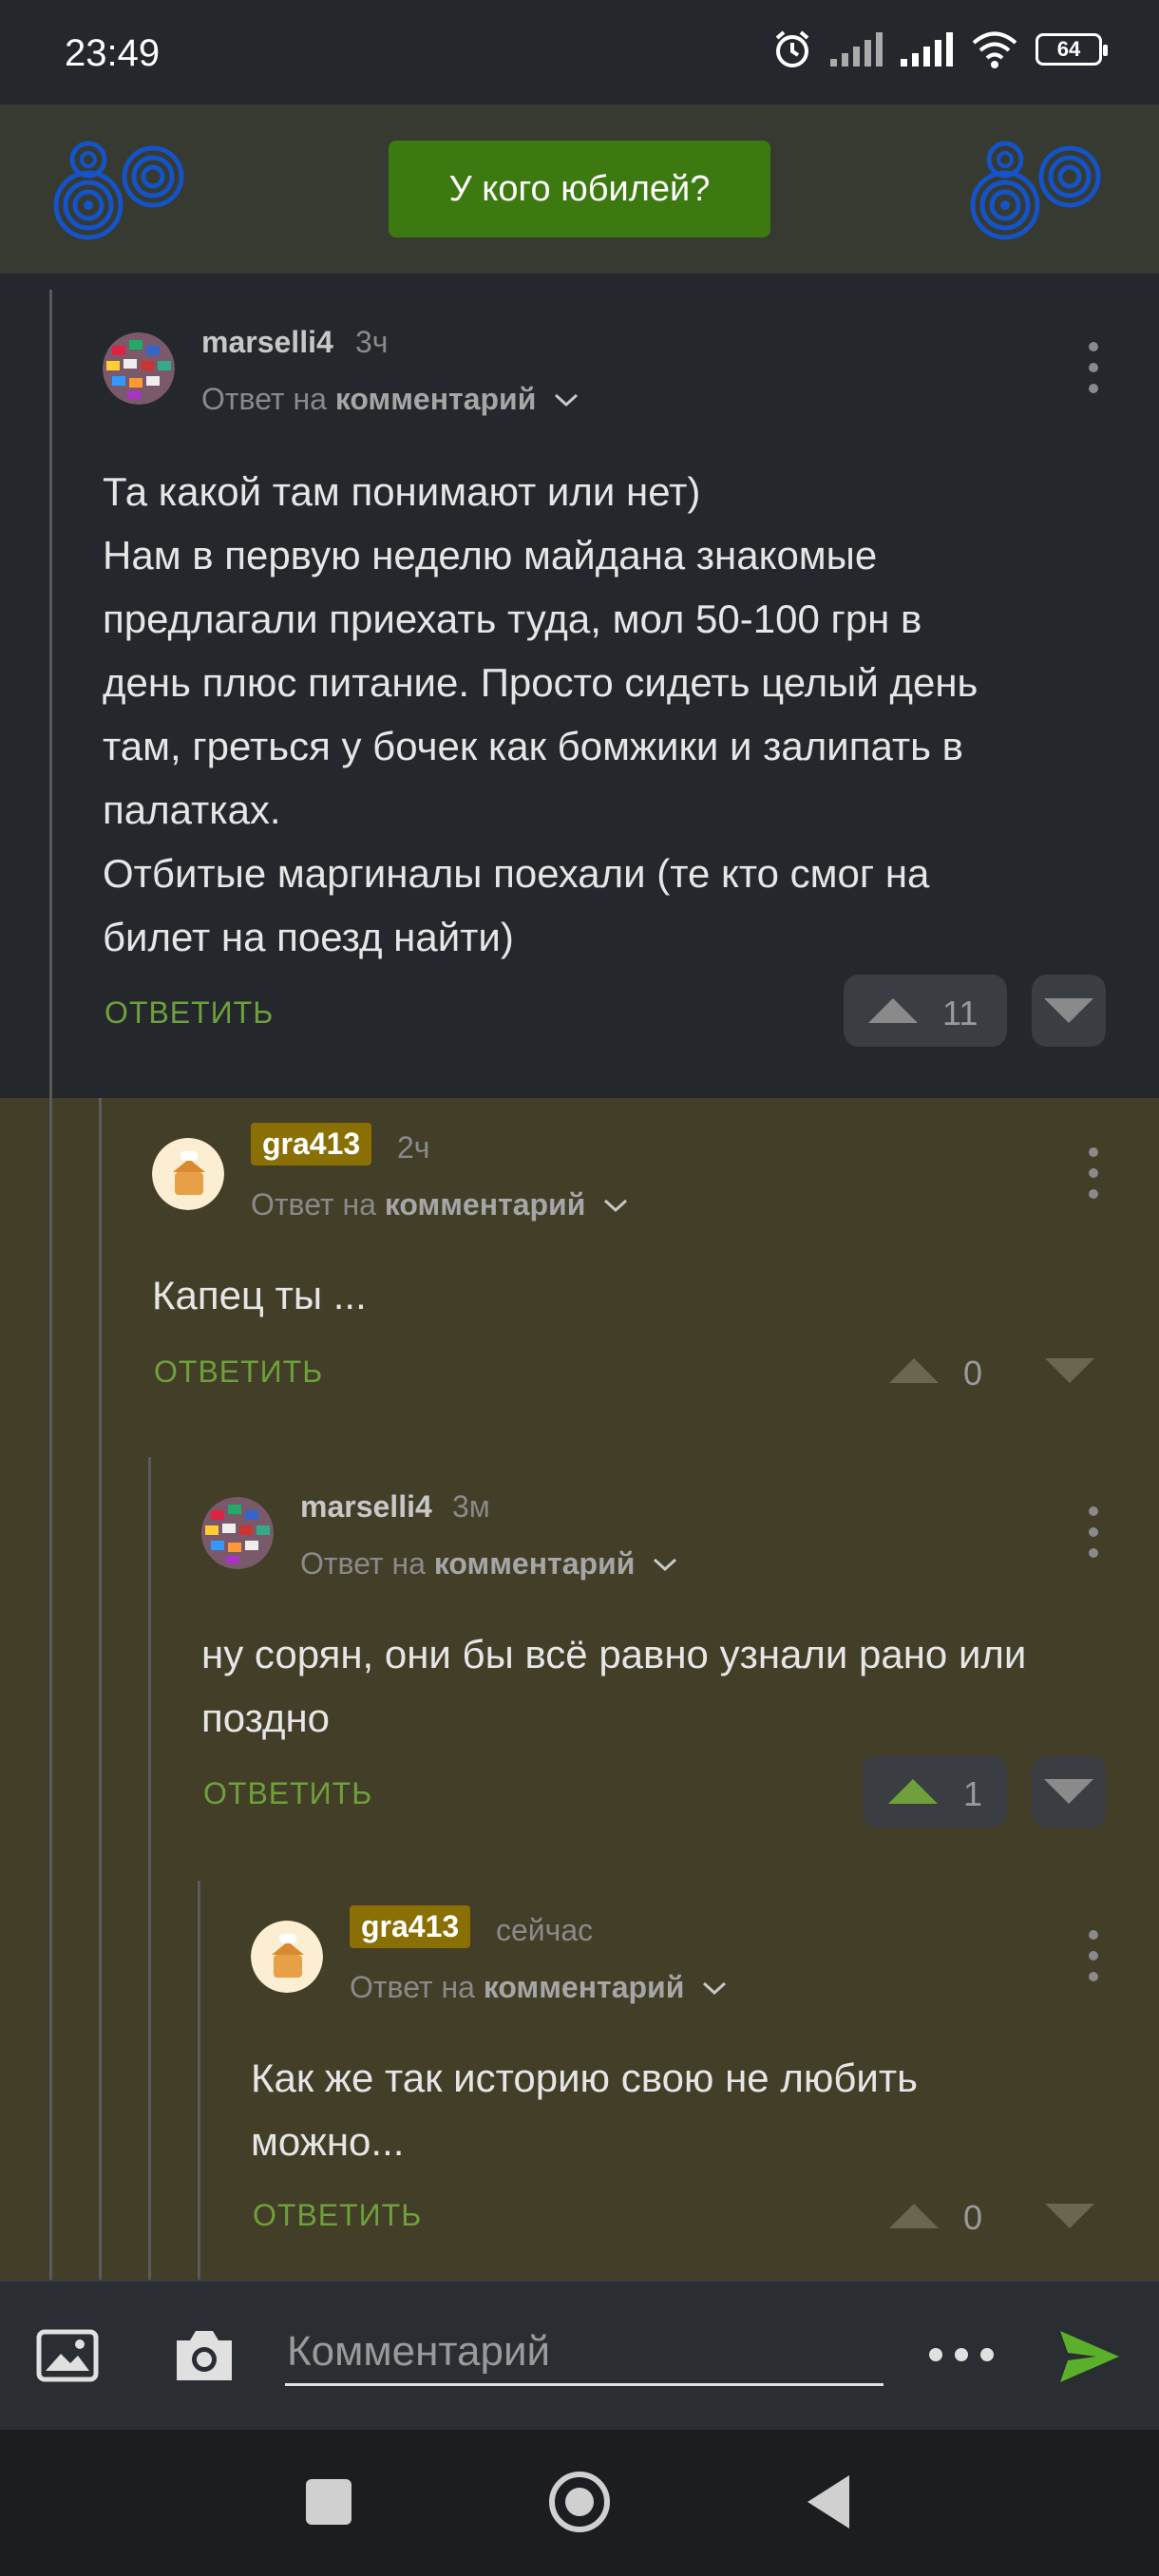  What do you see at coordinates (584, 2353) in the screenshot?
I see `comment-input` at bounding box center [584, 2353].